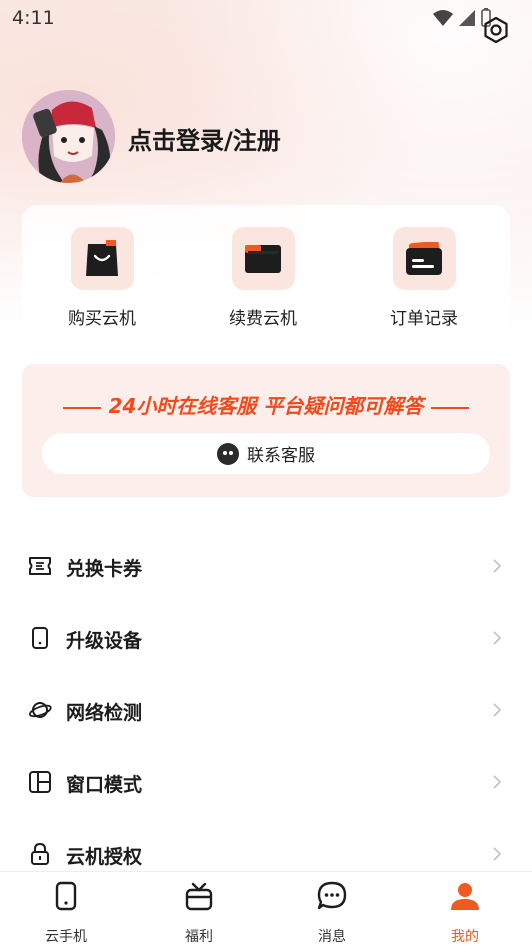 The width and height of the screenshot is (532, 948). I want to click on card-icon, so click(424, 258).